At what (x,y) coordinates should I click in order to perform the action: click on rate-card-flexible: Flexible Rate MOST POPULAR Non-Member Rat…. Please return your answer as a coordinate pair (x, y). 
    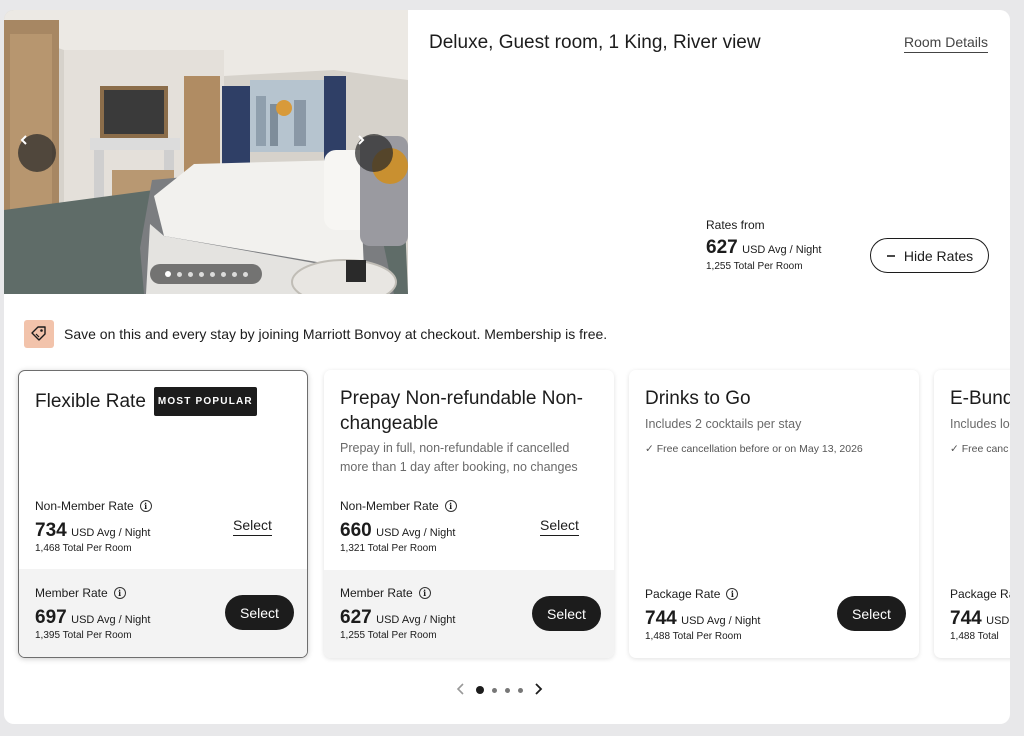
    Looking at the image, I should click on (163, 514).